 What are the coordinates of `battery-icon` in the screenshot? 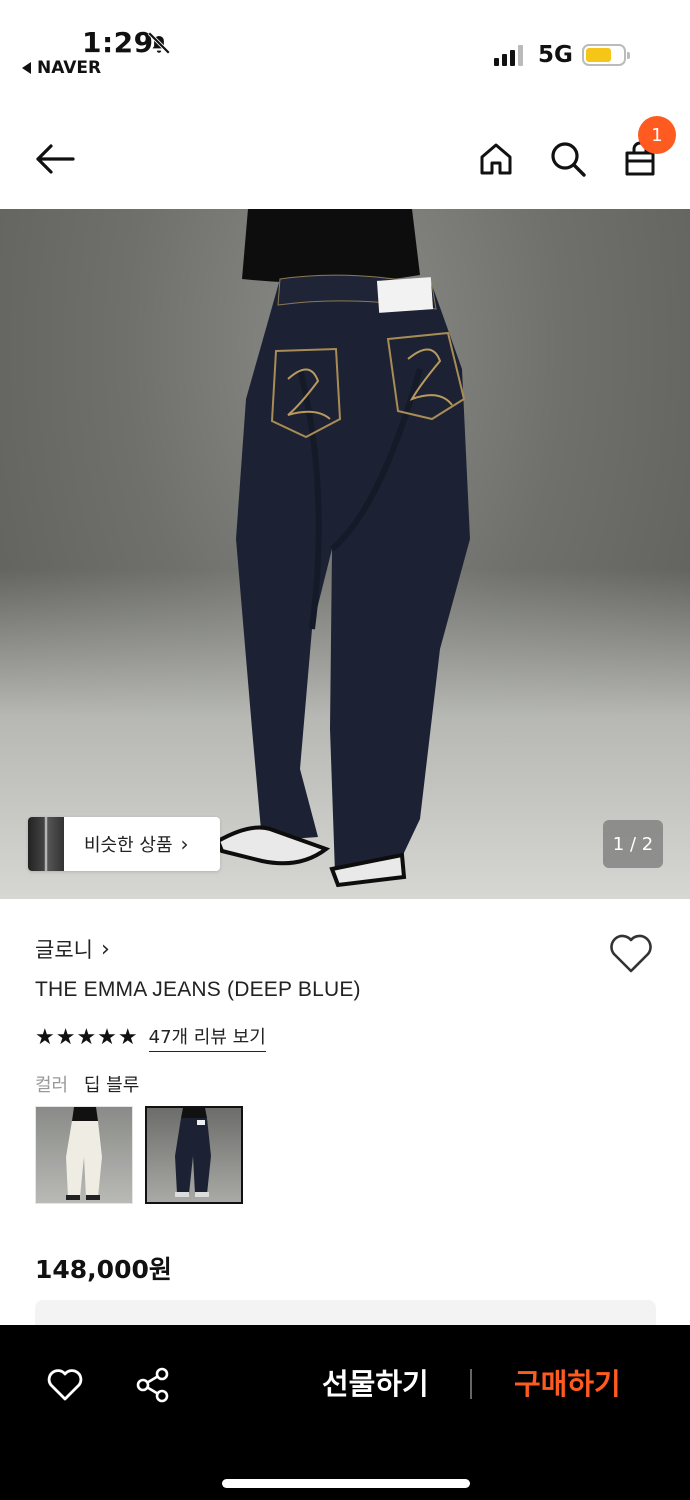 It's located at (606, 55).